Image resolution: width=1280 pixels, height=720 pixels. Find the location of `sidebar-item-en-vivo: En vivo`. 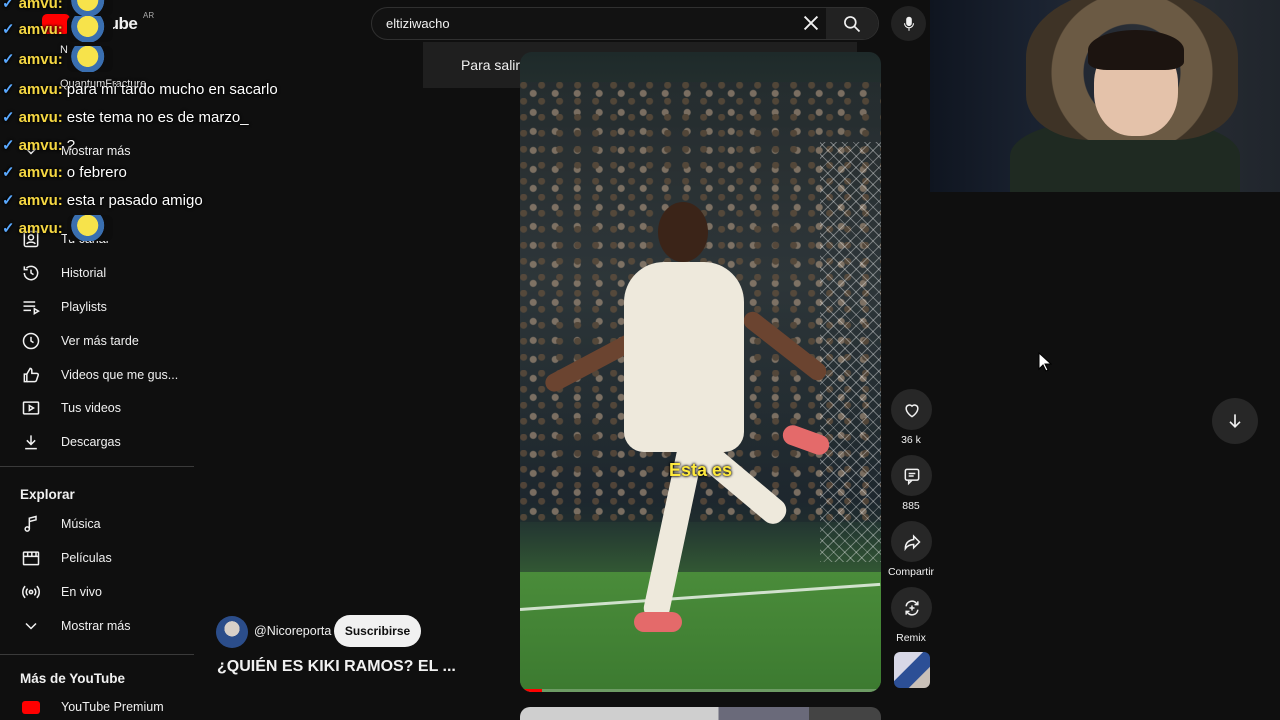

sidebar-item-en-vivo: En vivo is located at coordinates (97, 592).